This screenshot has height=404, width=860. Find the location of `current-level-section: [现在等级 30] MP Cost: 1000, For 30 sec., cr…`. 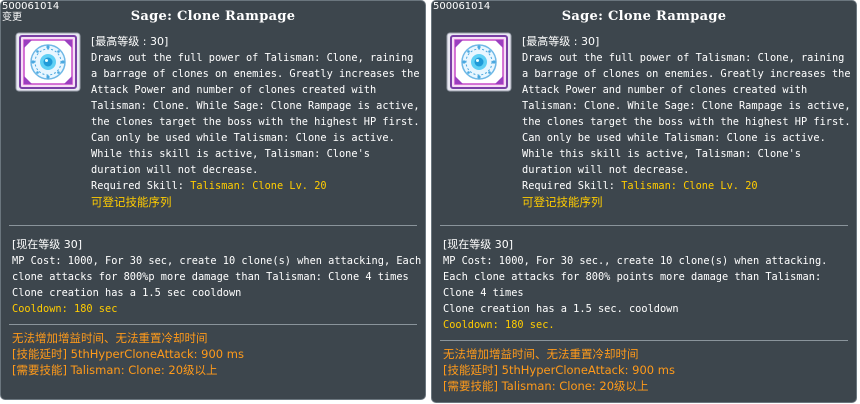

current-level-section: [现在等级 30] MP Cost: 1000, For 30 sec., cr… is located at coordinates (648, 285).